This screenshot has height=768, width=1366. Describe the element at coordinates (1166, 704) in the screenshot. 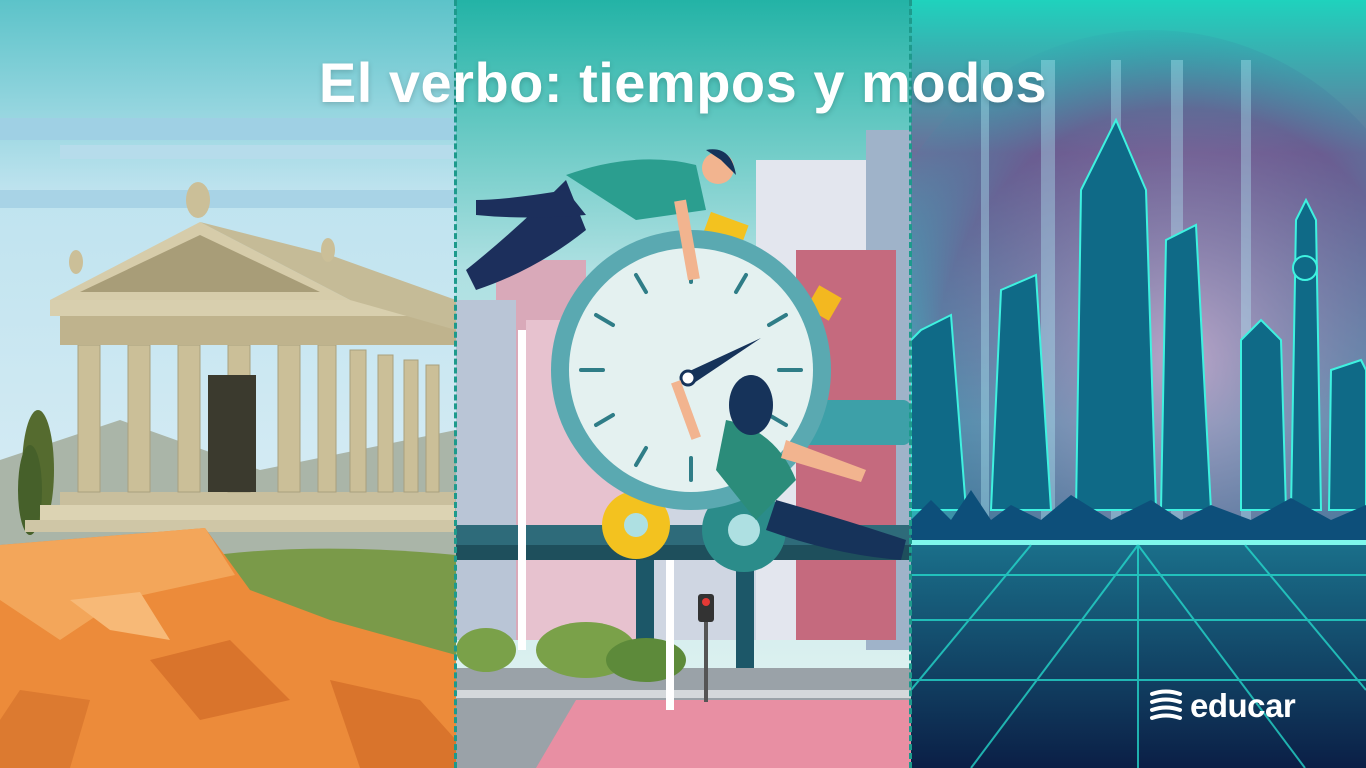

I see `educar-logo-icon` at that location.